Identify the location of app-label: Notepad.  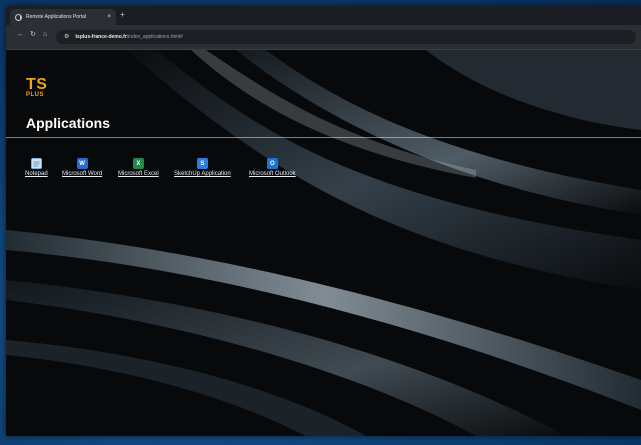
(36, 174).